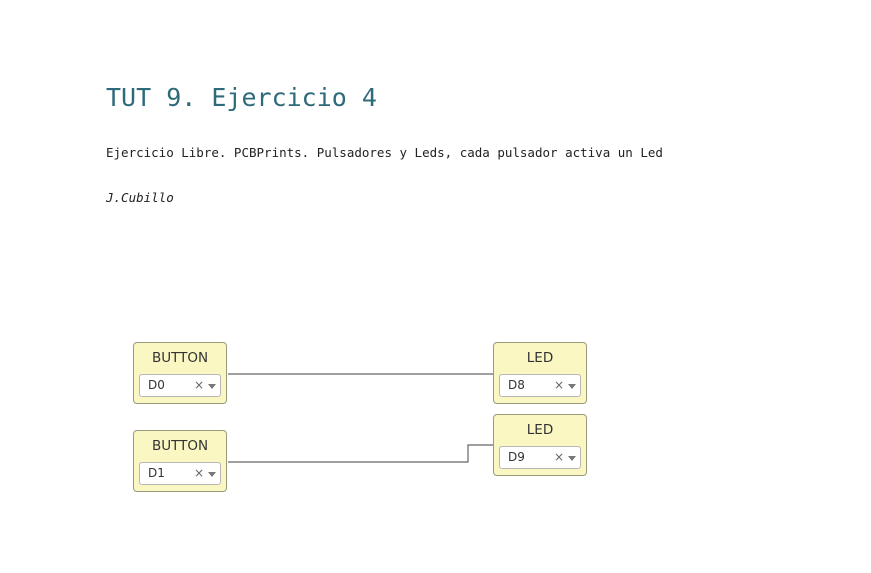 This screenshot has width=871, height=573. What do you see at coordinates (156, 473) in the screenshot?
I see `pin-value: D1` at bounding box center [156, 473].